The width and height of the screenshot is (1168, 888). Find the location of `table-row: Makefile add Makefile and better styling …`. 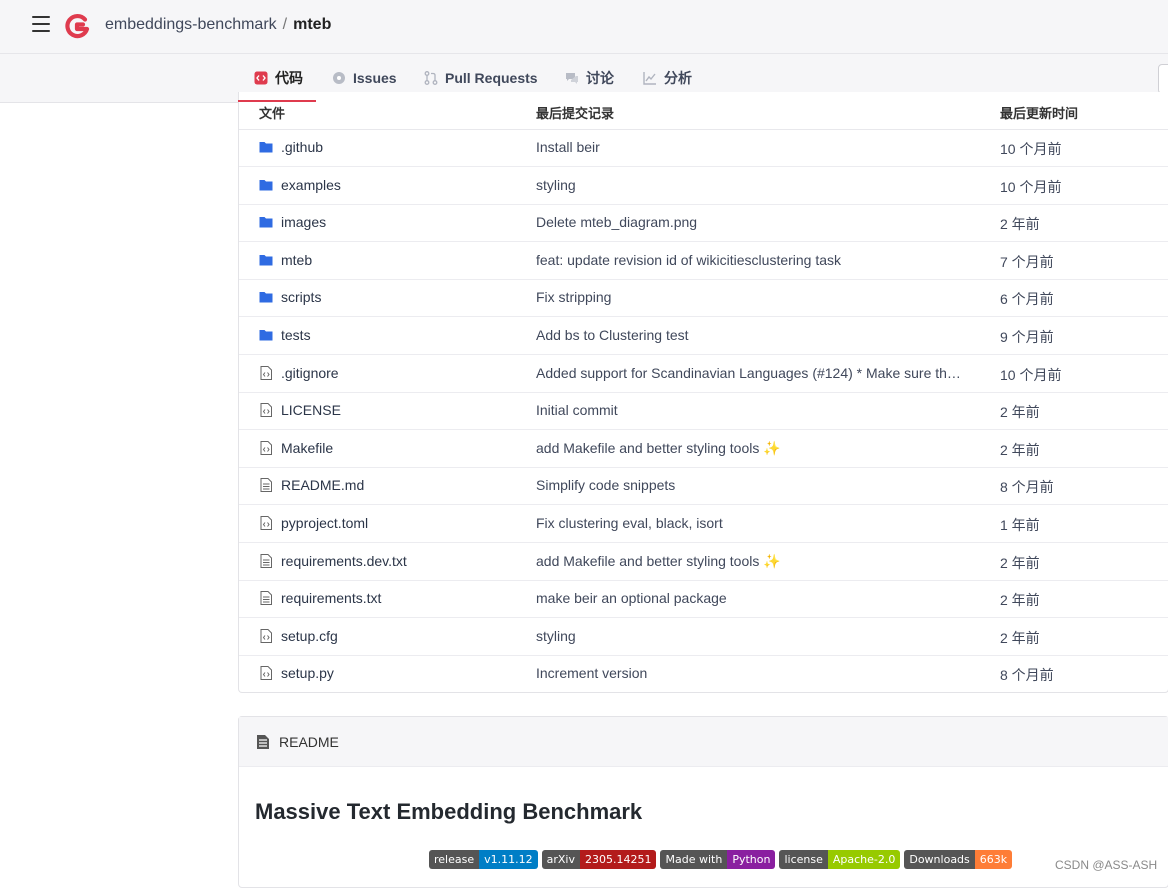

table-row: Makefile add Makefile and better styling … is located at coordinates (703, 449).